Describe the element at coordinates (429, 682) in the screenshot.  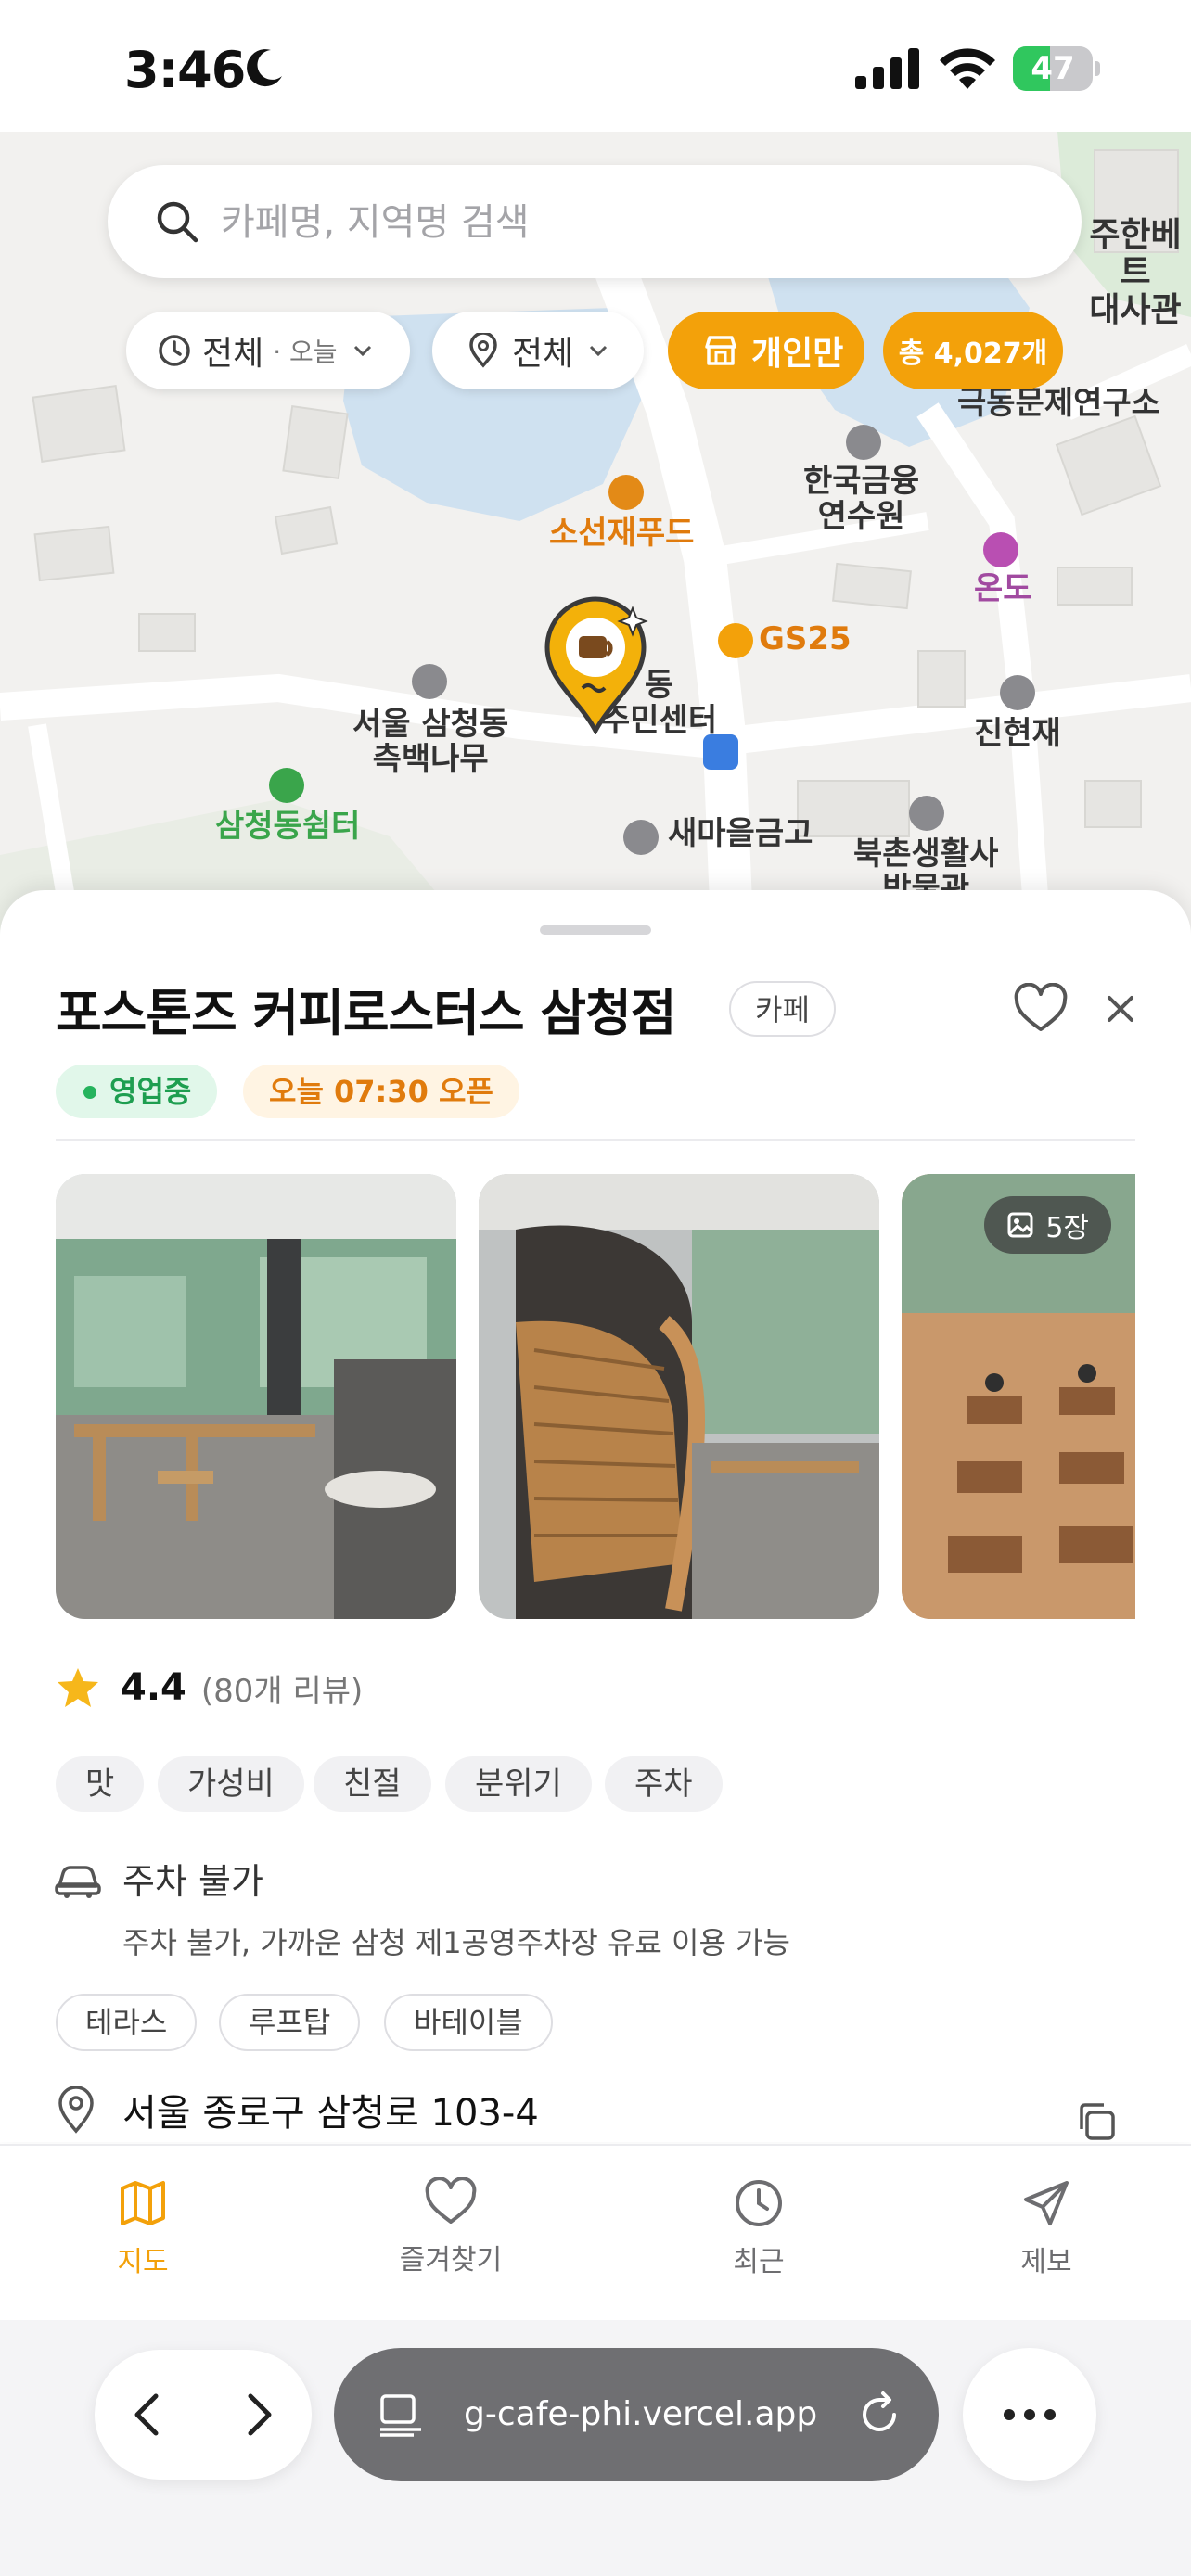
I see `camera-icon` at that location.